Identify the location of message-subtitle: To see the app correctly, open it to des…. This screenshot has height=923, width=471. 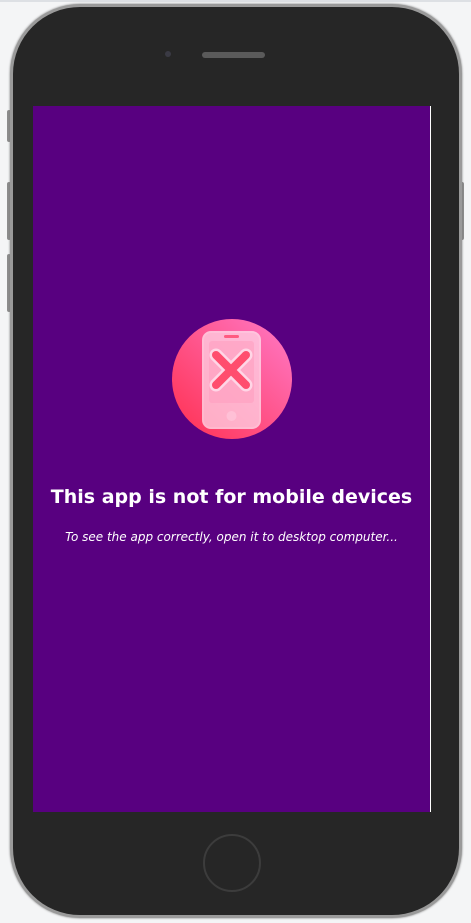
(231, 537).